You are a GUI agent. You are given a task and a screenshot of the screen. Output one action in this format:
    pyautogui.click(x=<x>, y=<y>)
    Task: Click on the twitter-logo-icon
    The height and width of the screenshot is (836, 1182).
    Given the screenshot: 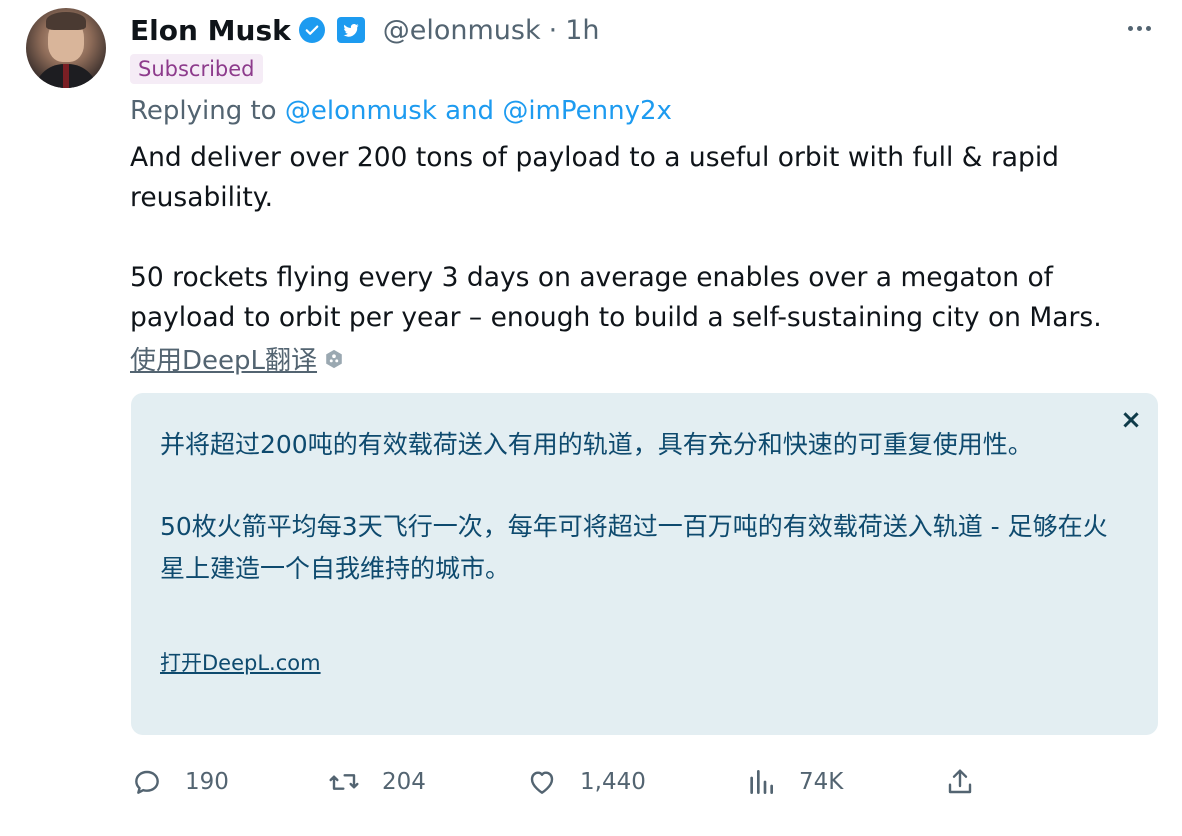 What is the action you would take?
    pyautogui.click(x=350, y=30)
    